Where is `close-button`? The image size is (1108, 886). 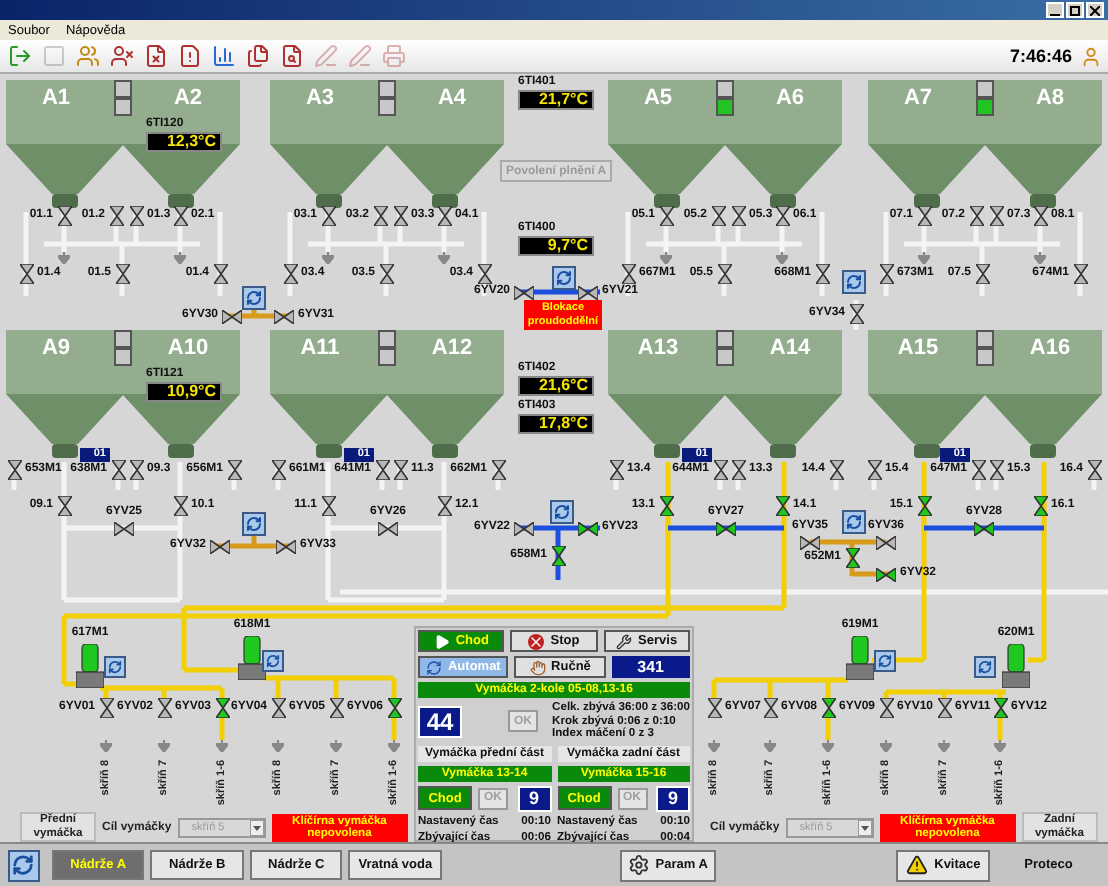 close-button is located at coordinates (1095, 10).